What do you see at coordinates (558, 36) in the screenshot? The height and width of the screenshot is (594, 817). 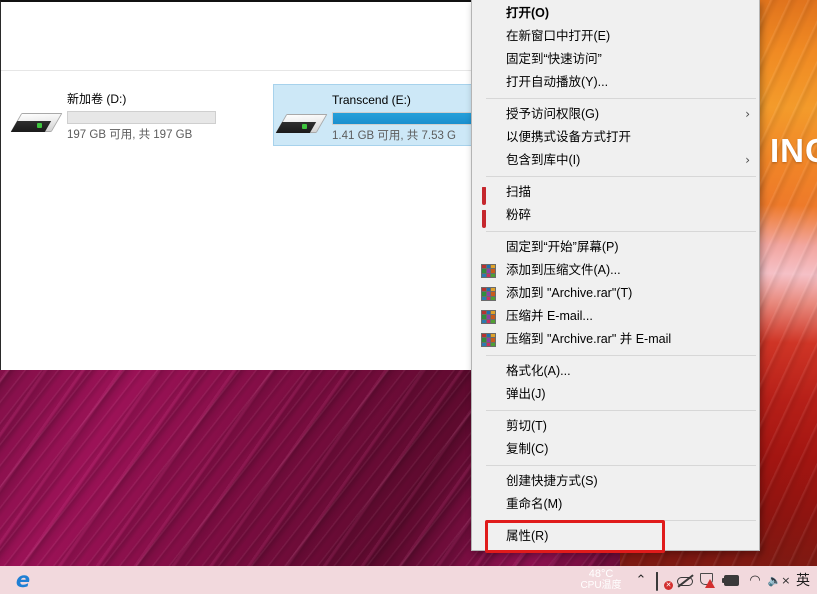 I see `context-menu-item-label: 在新窗口中打开(E)` at bounding box center [558, 36].